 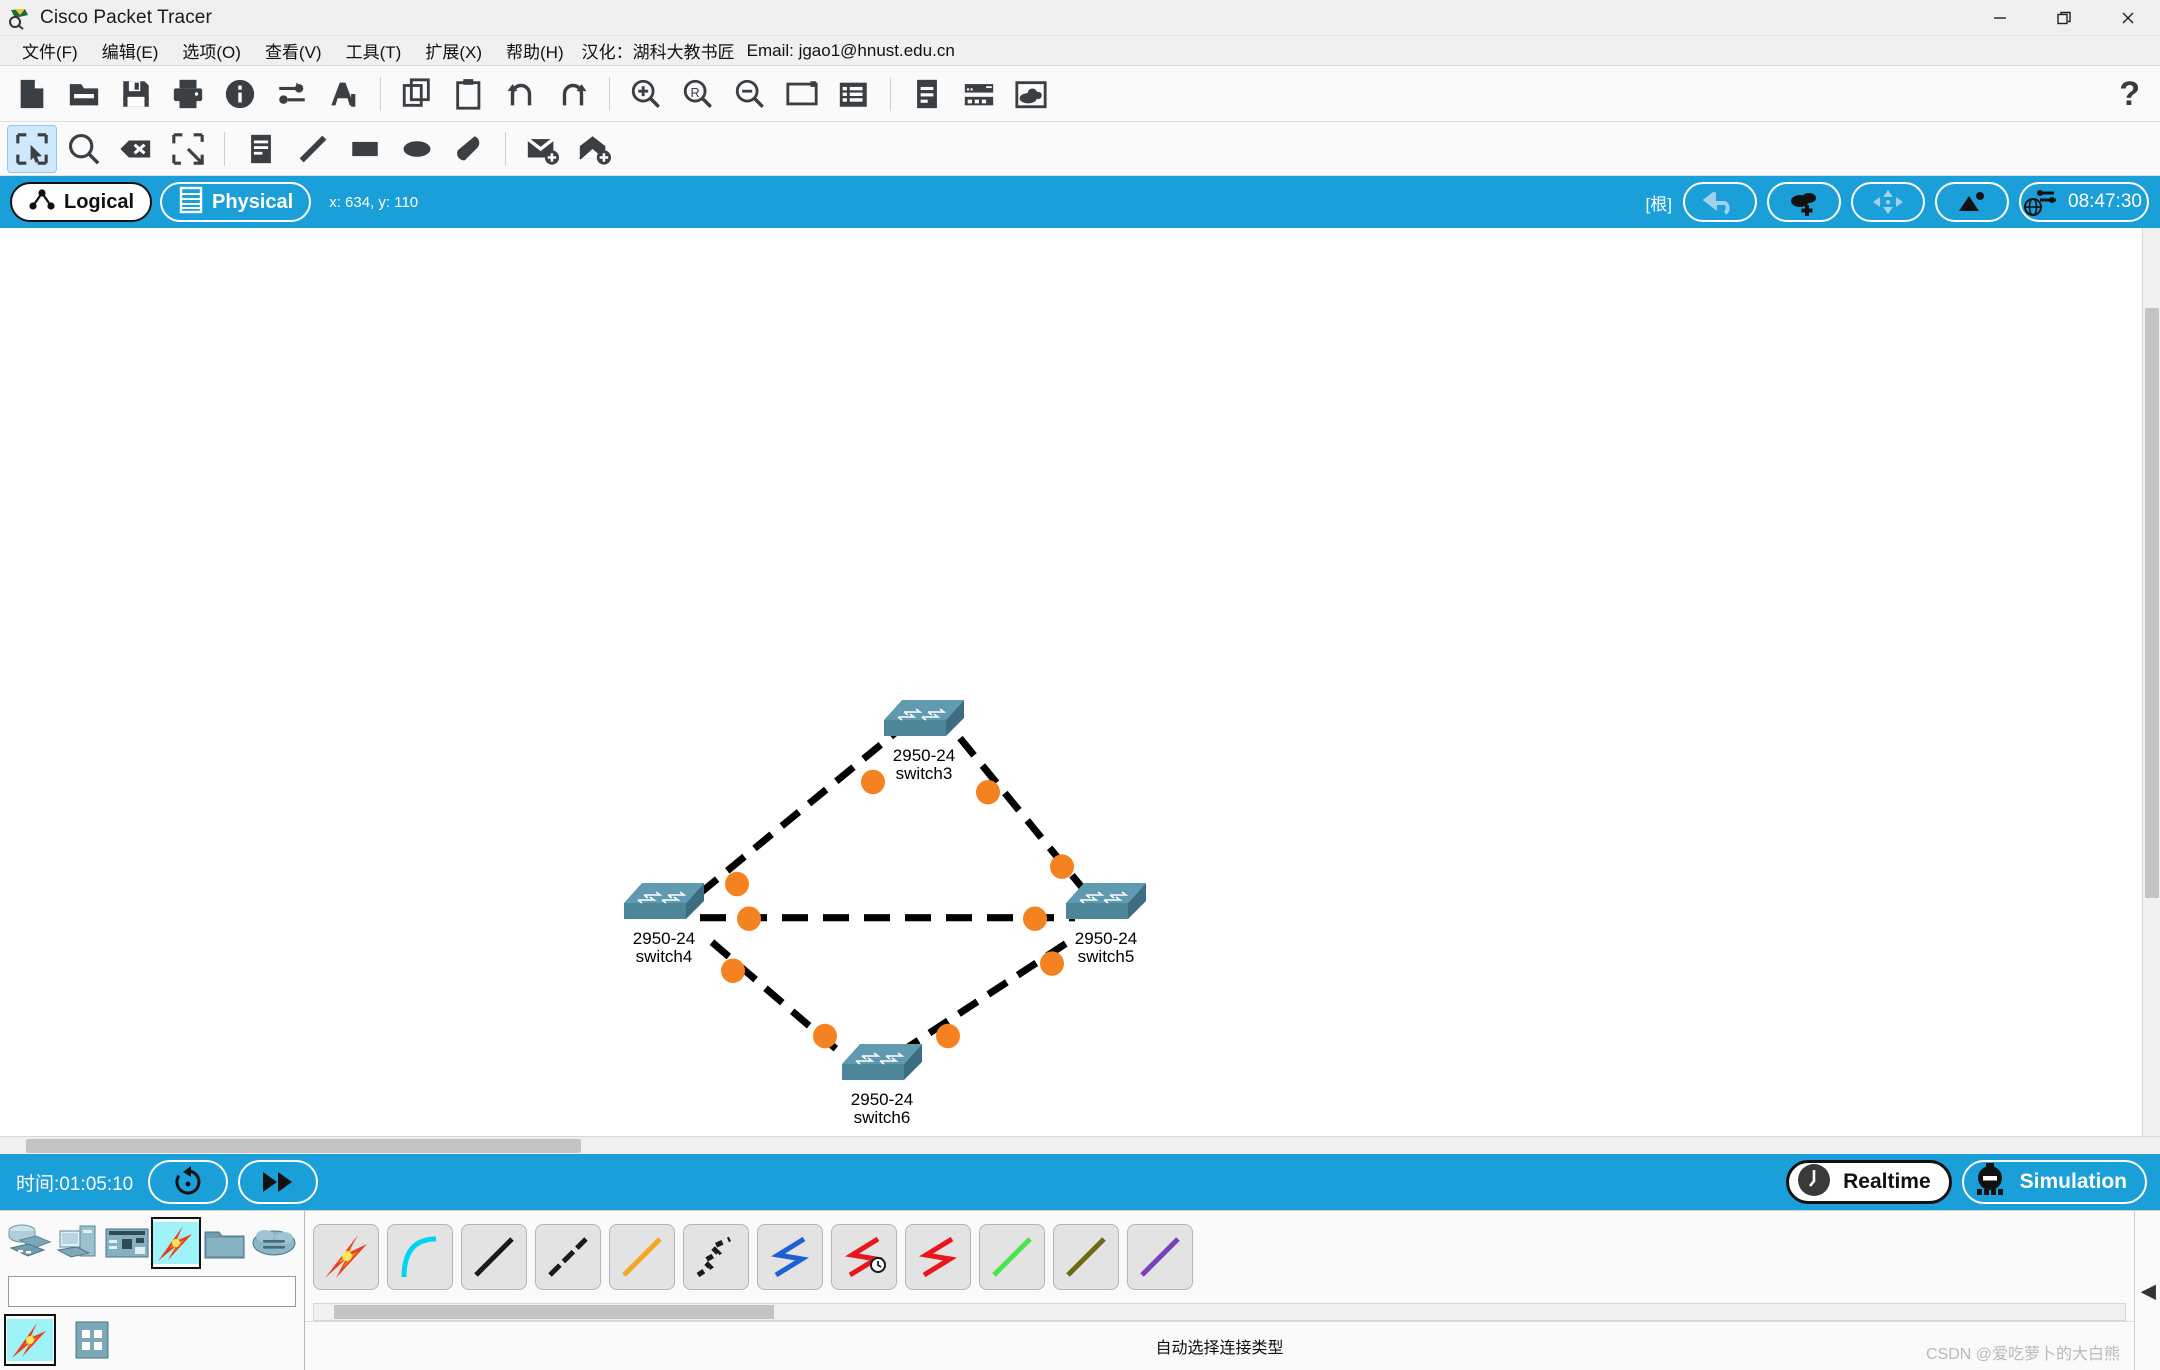 I want to click on draw-ellipse-icon, so click(x=417, y=149).